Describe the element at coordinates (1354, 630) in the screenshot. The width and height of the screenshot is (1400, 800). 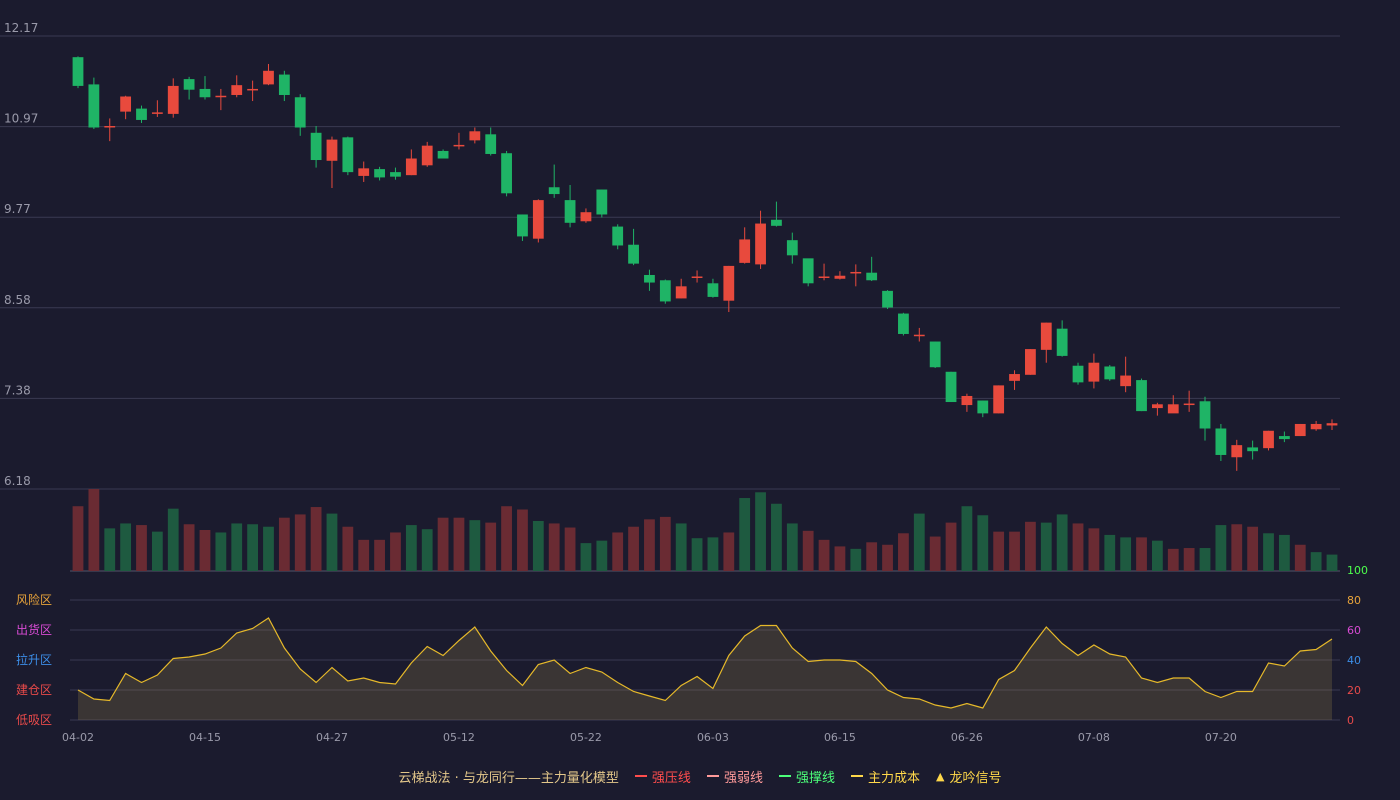
I see `osc-tick-label: 60` at that location.